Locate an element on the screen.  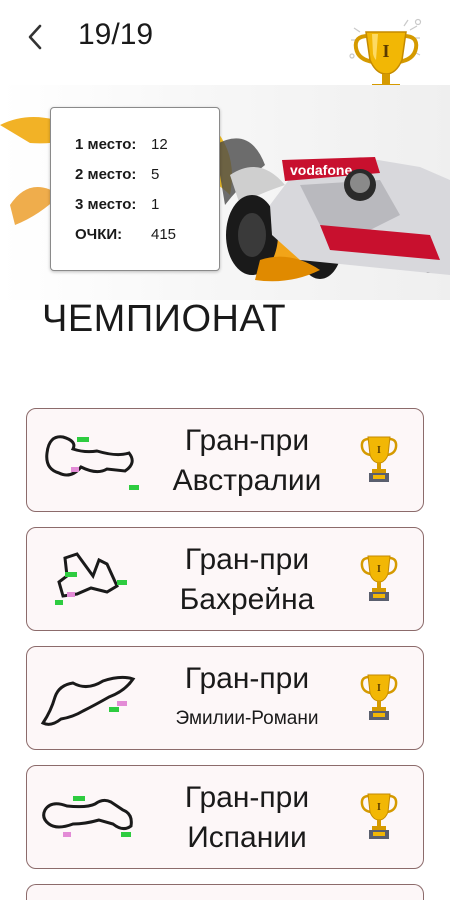
race-card-next-partial is located at coordinates (225, 892).